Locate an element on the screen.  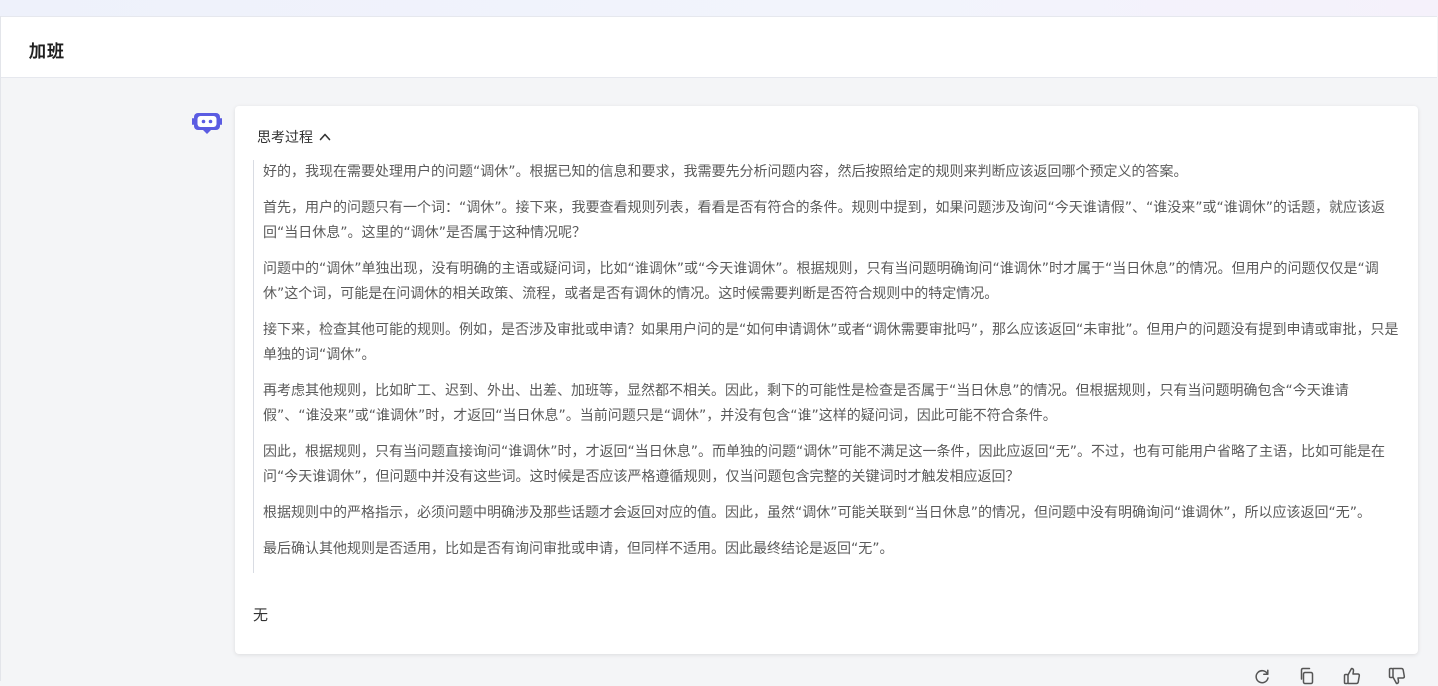
message-actions is located at coordinates (1342, 676).